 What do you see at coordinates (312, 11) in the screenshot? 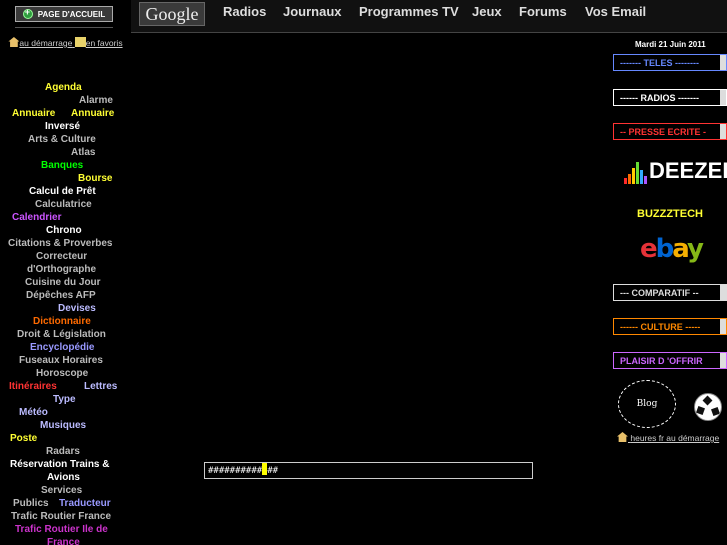
I see `nav-journaux: Journaux` at bounding box center [312, 11].